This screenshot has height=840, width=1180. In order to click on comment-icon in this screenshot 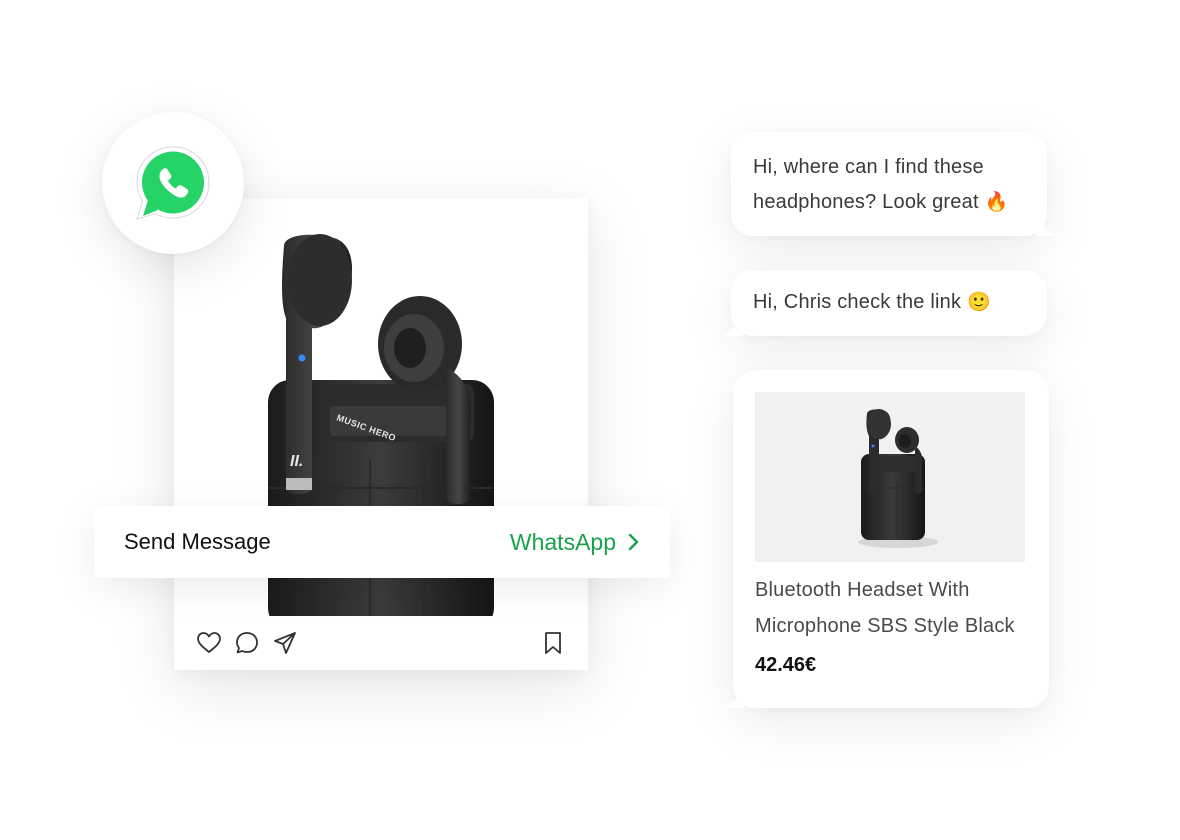, I will do `click(247, 643)`.